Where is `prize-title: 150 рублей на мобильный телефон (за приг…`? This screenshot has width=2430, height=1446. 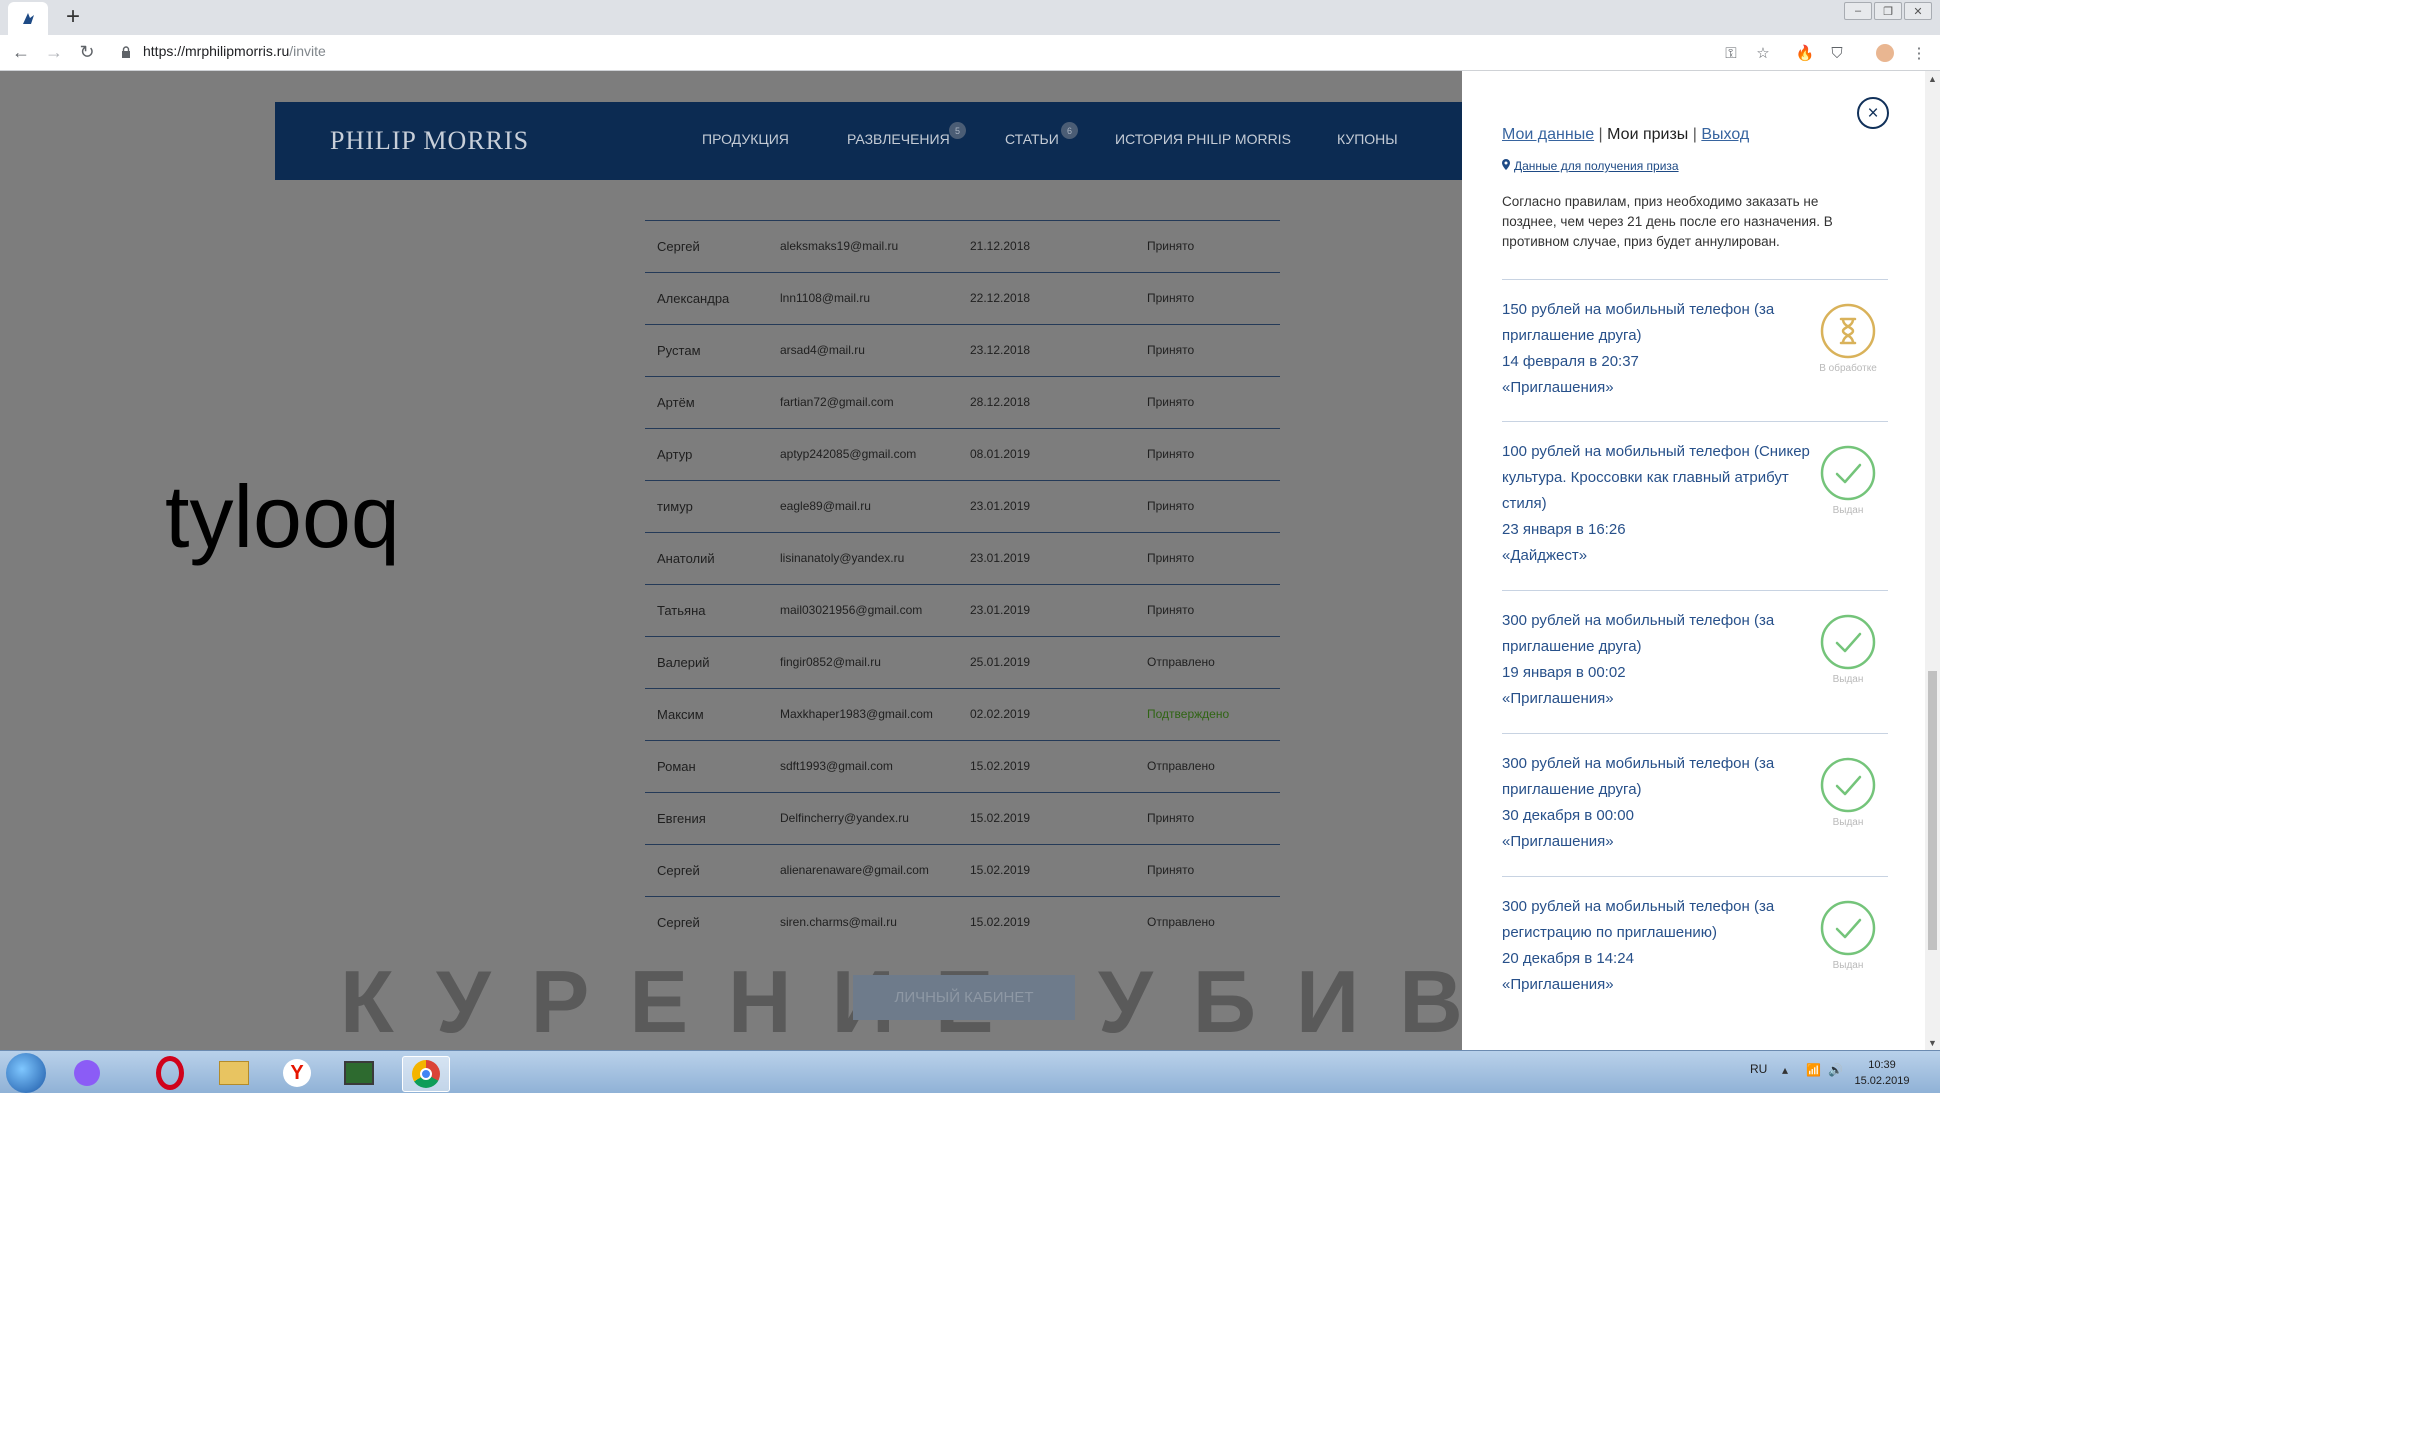 prize-title: 150 рублей на мобильный телефон (за приг… is located at coordinates (1638, 322).